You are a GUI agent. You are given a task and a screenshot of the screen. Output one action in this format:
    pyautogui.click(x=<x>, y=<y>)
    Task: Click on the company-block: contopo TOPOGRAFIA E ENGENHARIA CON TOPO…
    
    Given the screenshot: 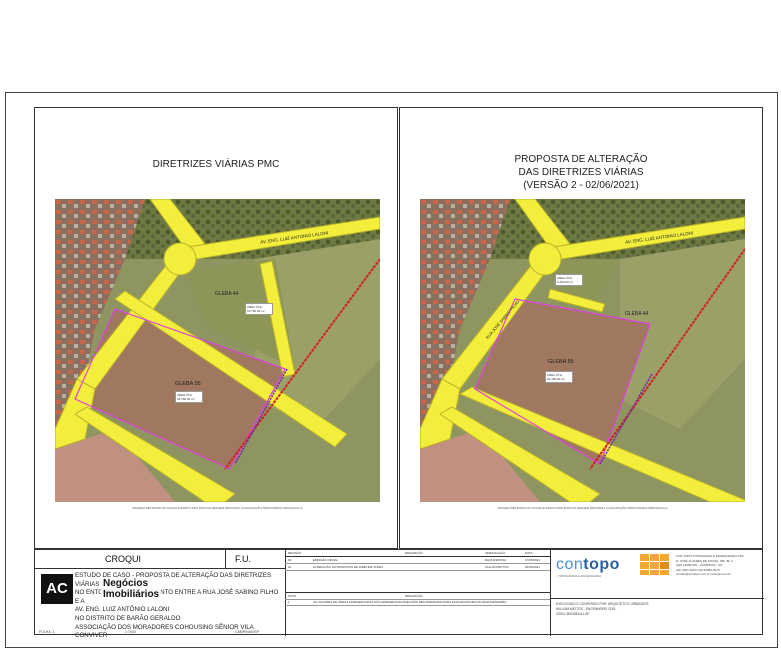 What is the action you would take?
    pyautogui.click(x=657, y=593)
    